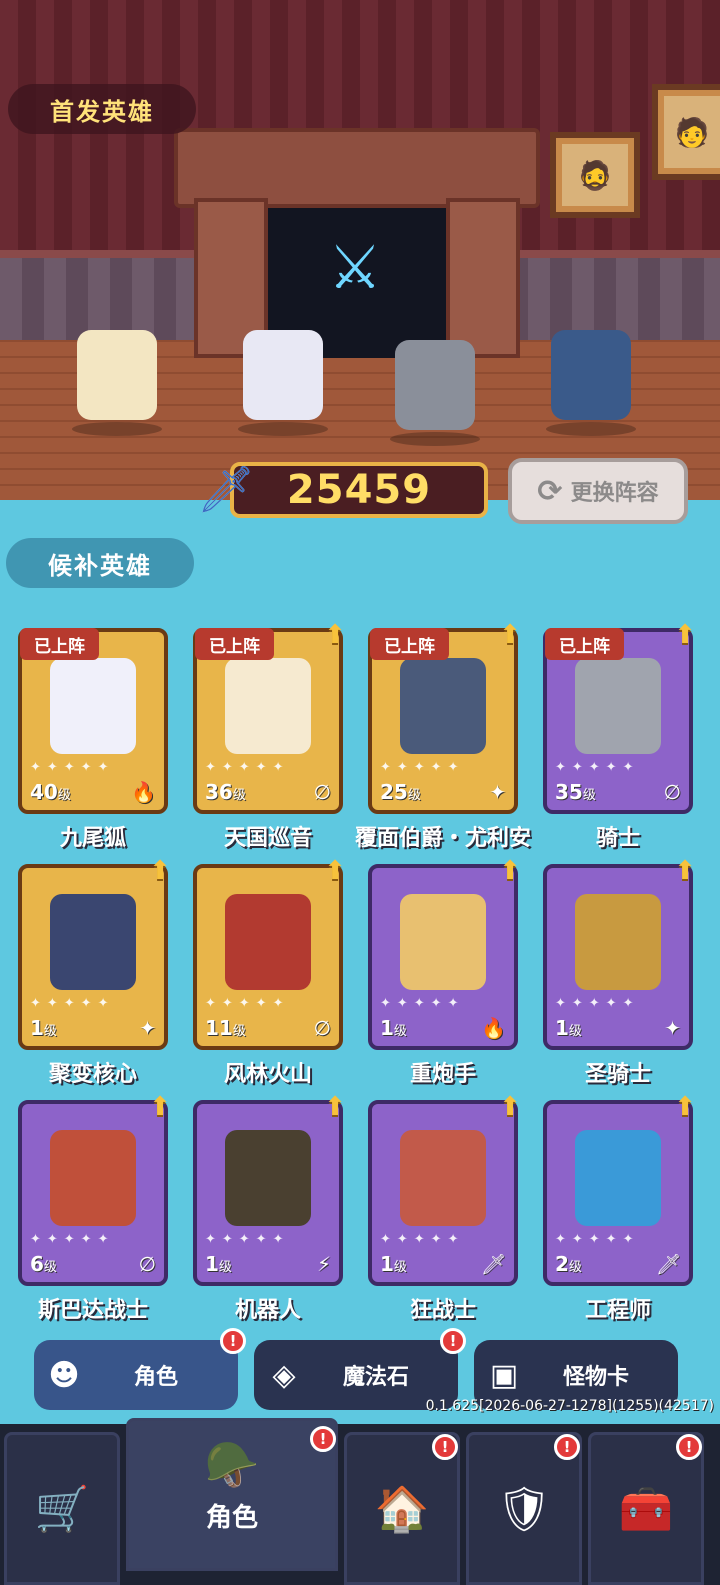 Image resolution: width=720 pixels, height=1585 pixels. I want to click on magic-stone-icon: ◈, so click(284, 1375).